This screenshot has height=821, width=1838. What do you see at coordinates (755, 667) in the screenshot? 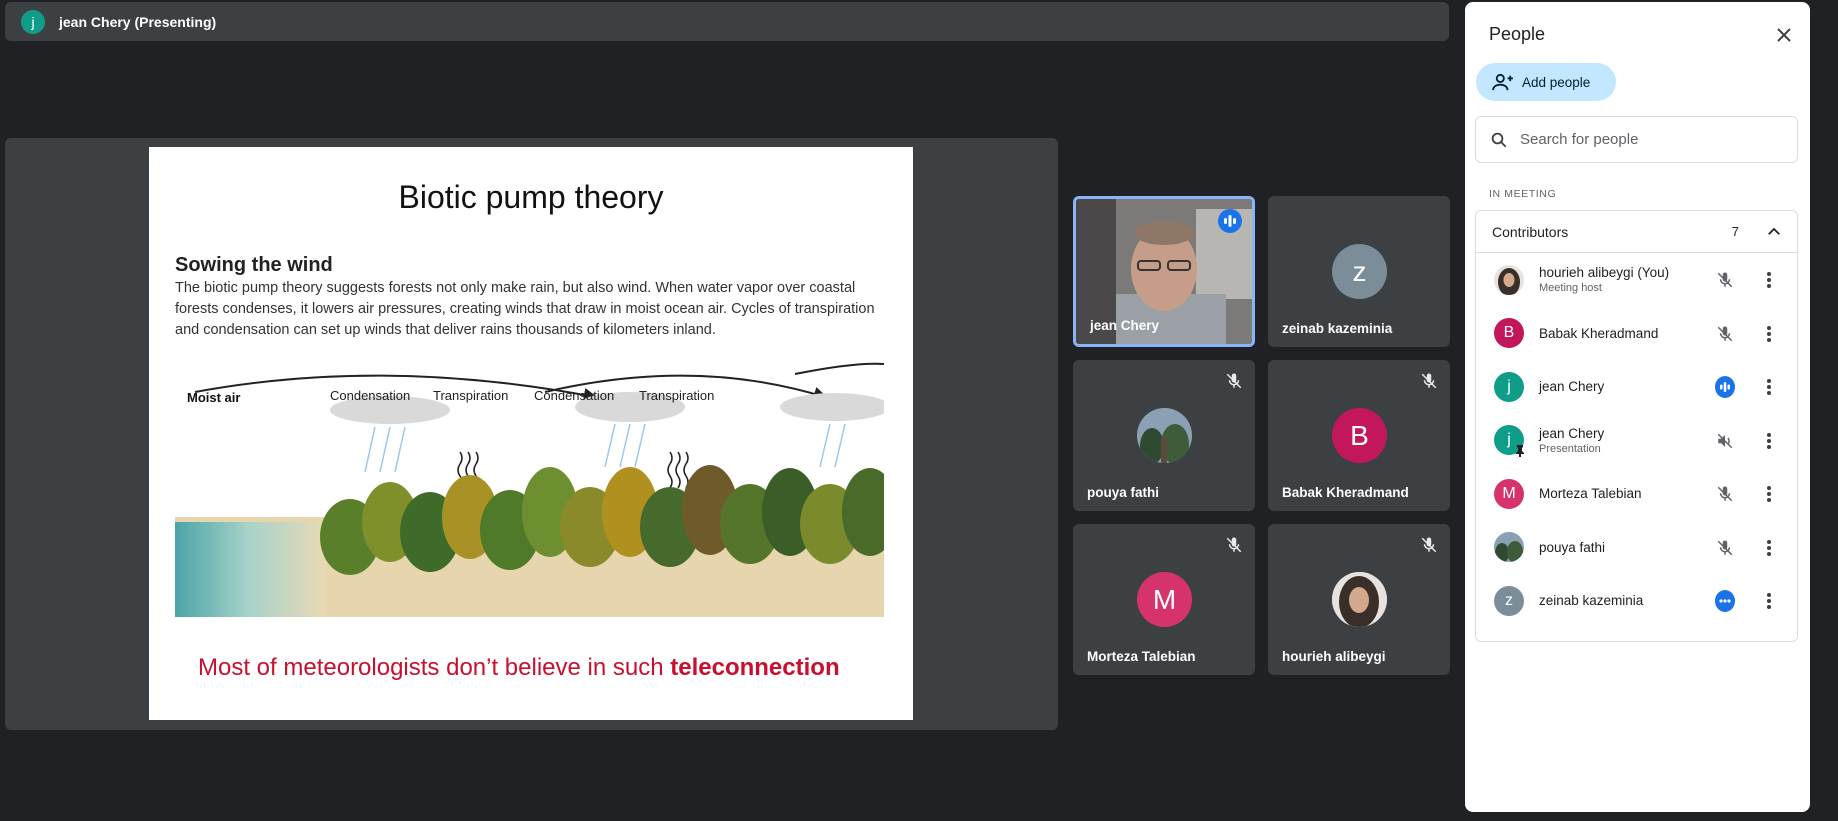
I see `slide-footer-bold: teleconnection` at bounding box center [755, 667].